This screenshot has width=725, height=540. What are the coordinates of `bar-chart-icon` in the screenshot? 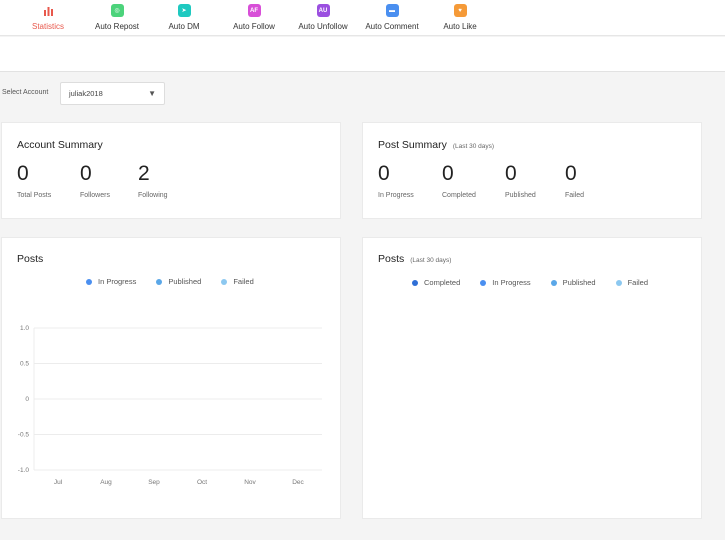 It's located at (48, 10).